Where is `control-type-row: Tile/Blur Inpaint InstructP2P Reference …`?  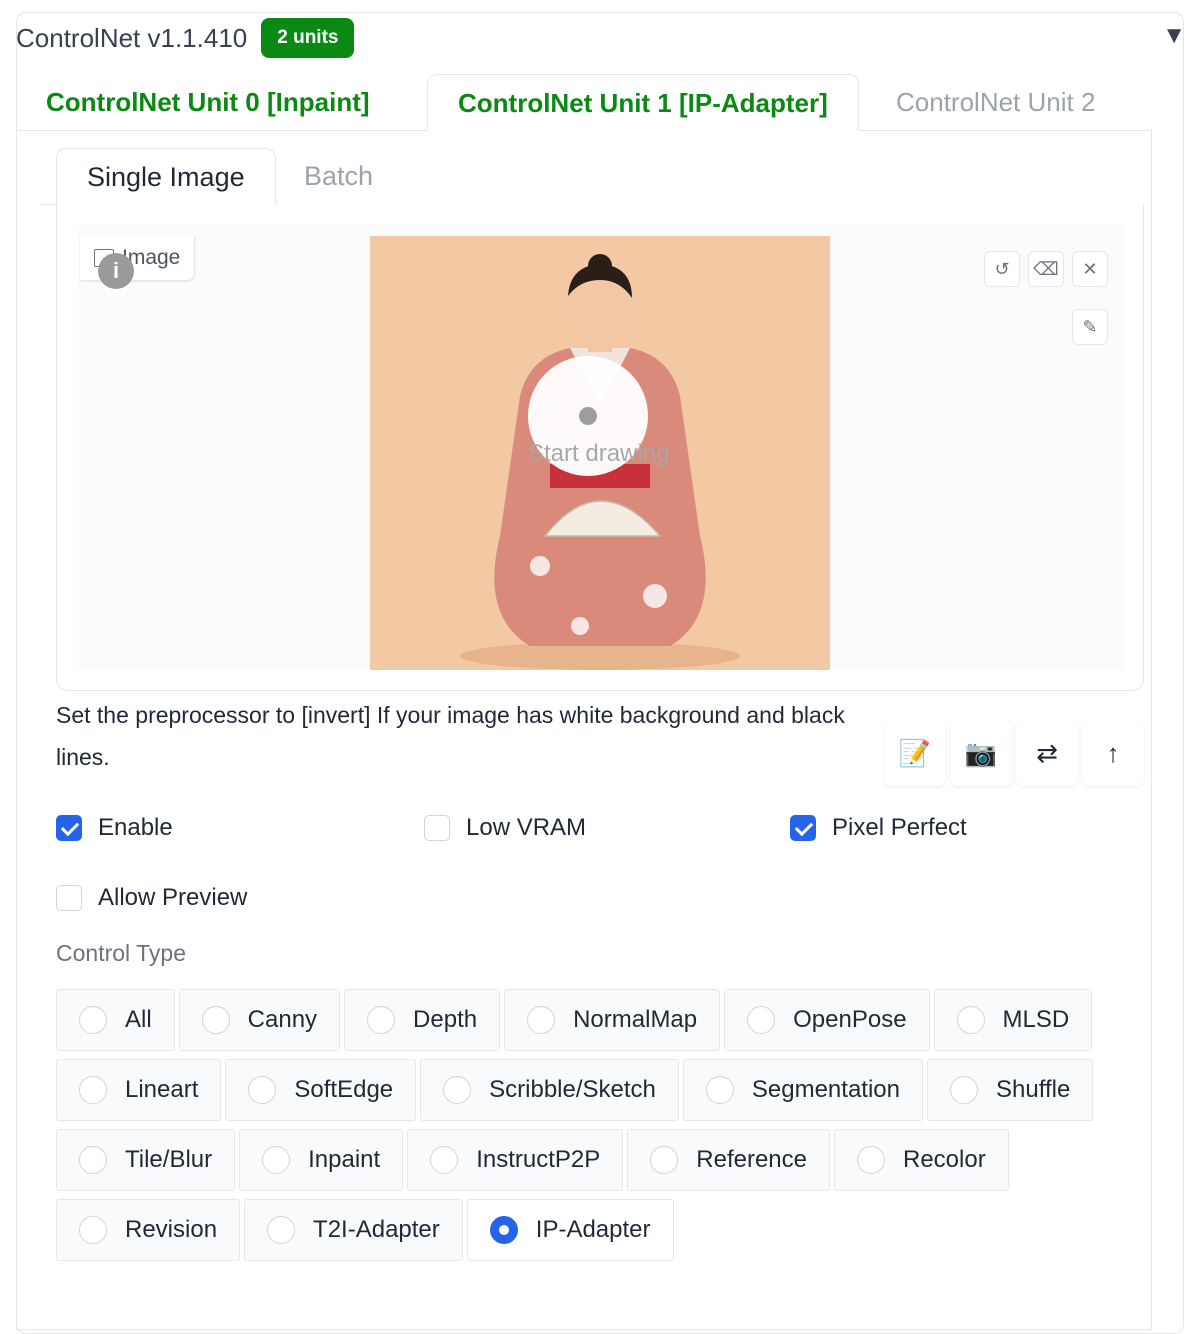
control-type-row: Tile/Blur Inpaint InstructP2P Reference … is located at coordinates (532, 1160).